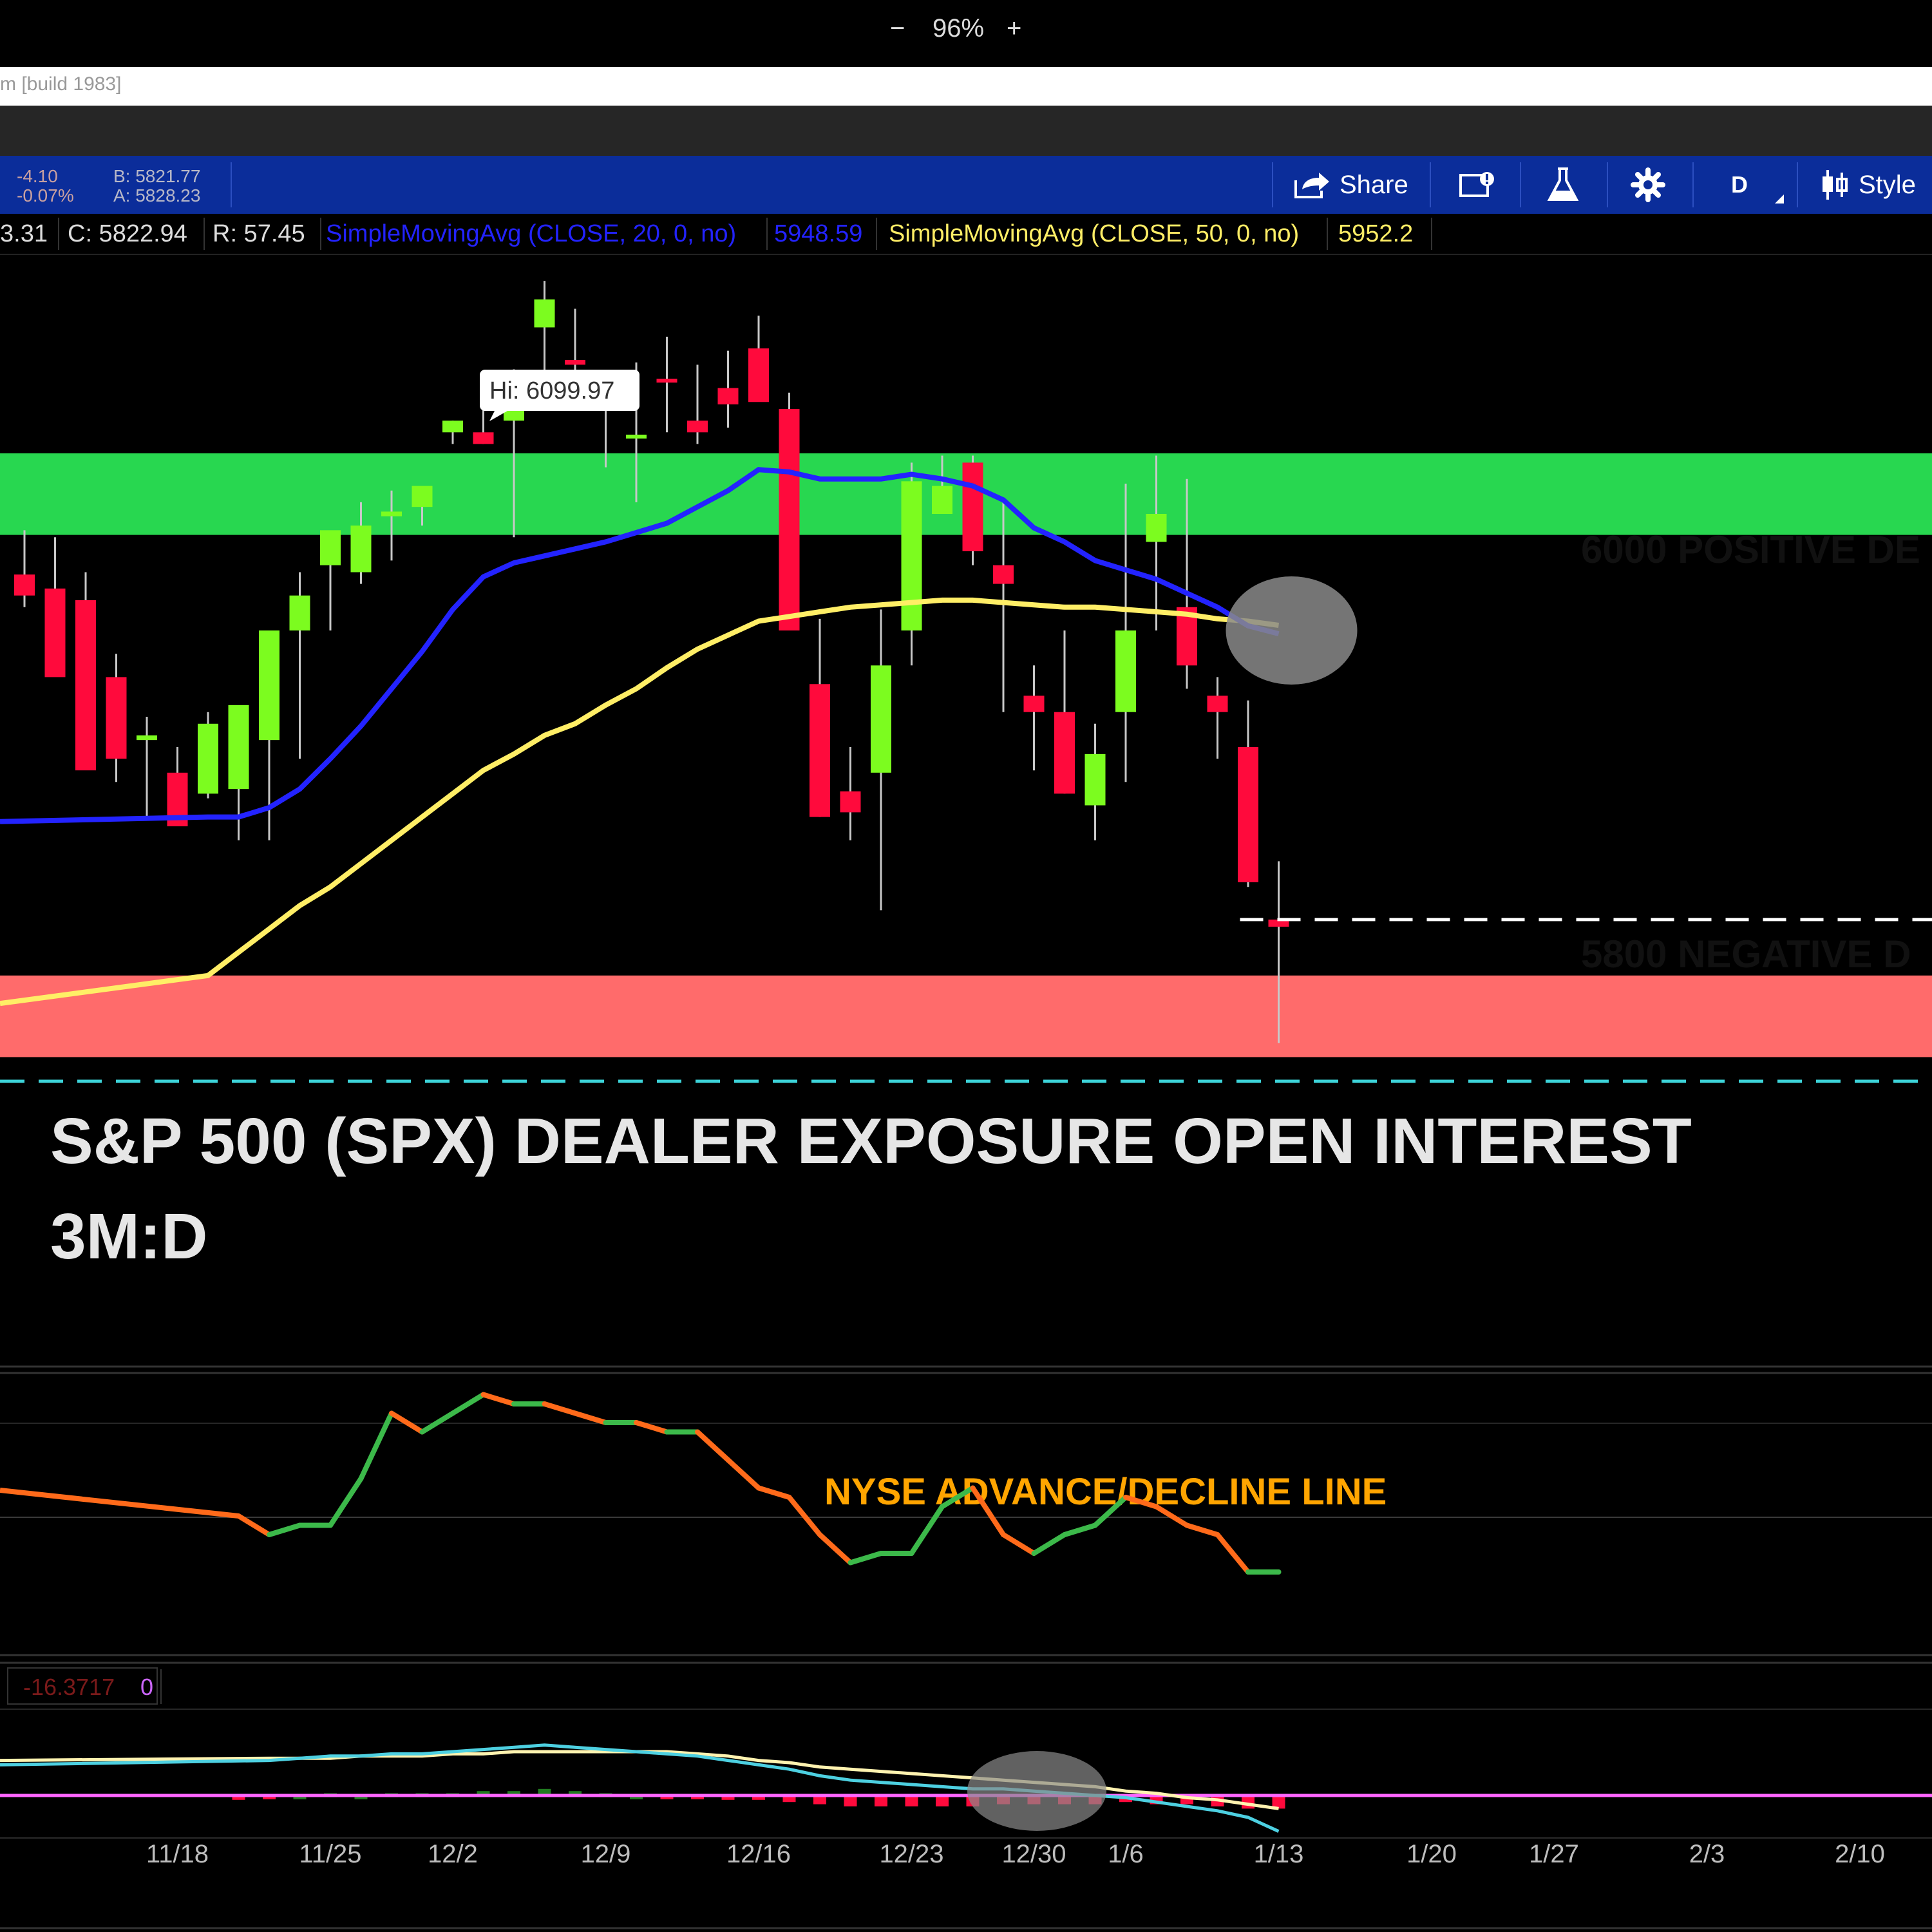 The image size is (1932, 1932). Describe the element at coordinates (1779, 199) in the screenshot. I see `dropdown-corner-icon` at that location.